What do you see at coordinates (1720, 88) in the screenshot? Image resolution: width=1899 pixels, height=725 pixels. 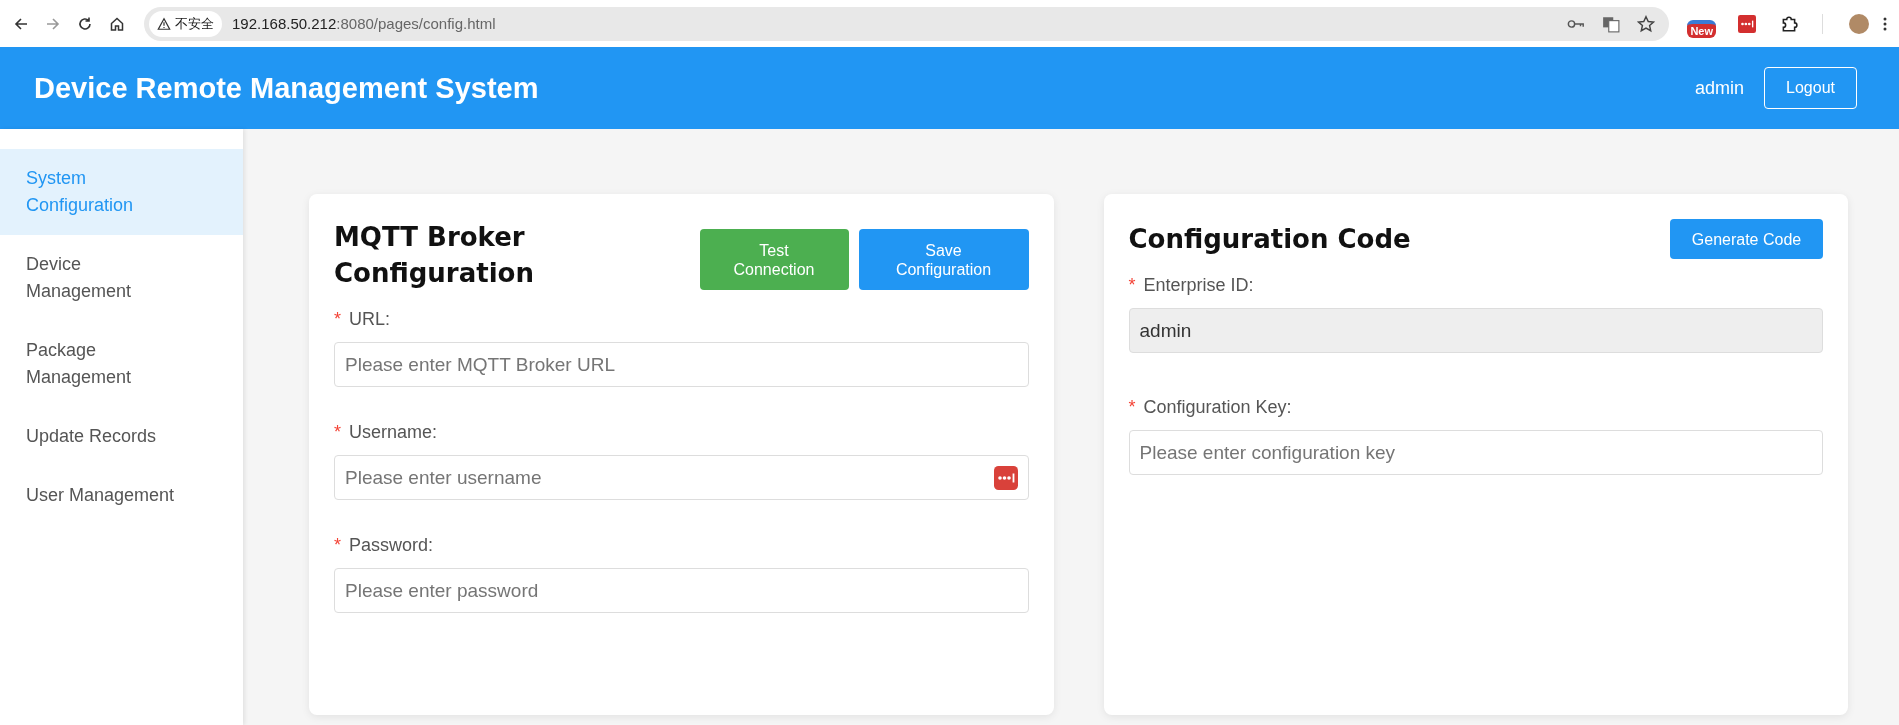 I see `user-name: admin` at bounding box center [1720, 88].